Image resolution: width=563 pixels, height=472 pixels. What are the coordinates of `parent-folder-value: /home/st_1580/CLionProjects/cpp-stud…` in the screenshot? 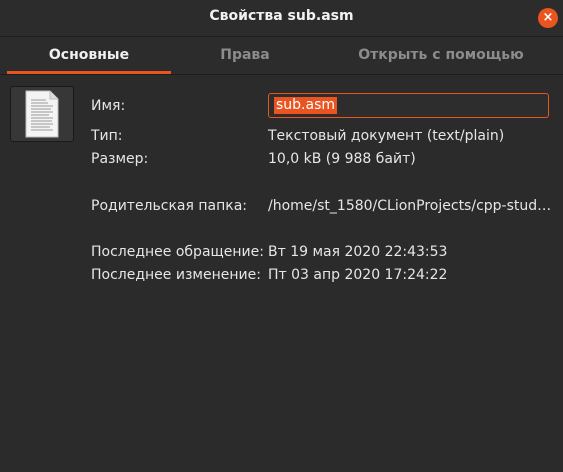 It's located at (410, 206).